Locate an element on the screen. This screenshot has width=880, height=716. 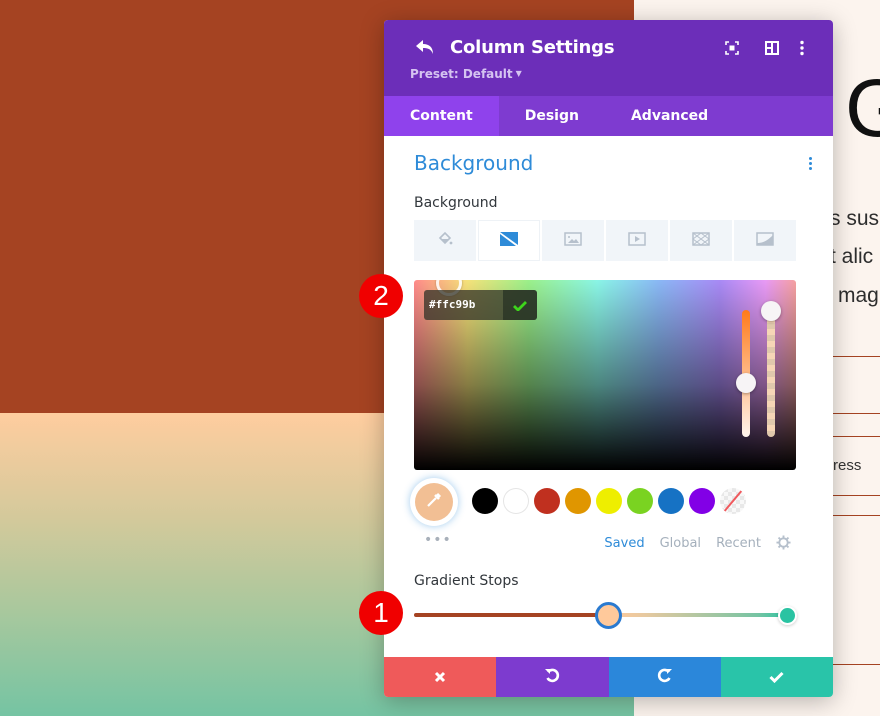
preset-label: Preset: Default is located at coordinates (461, 74).